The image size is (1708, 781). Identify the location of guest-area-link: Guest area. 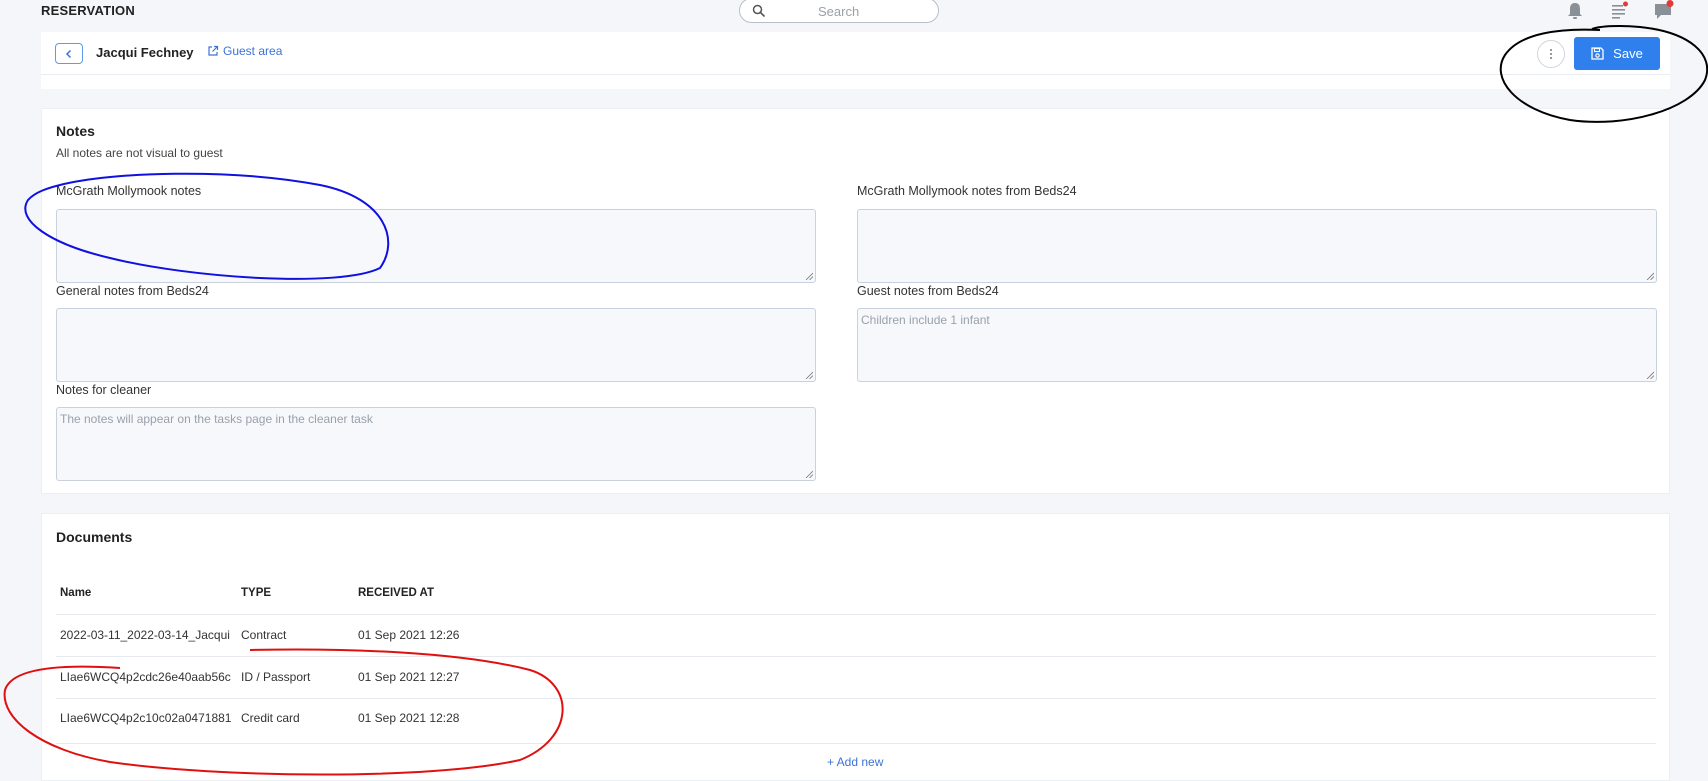
(244, 51).